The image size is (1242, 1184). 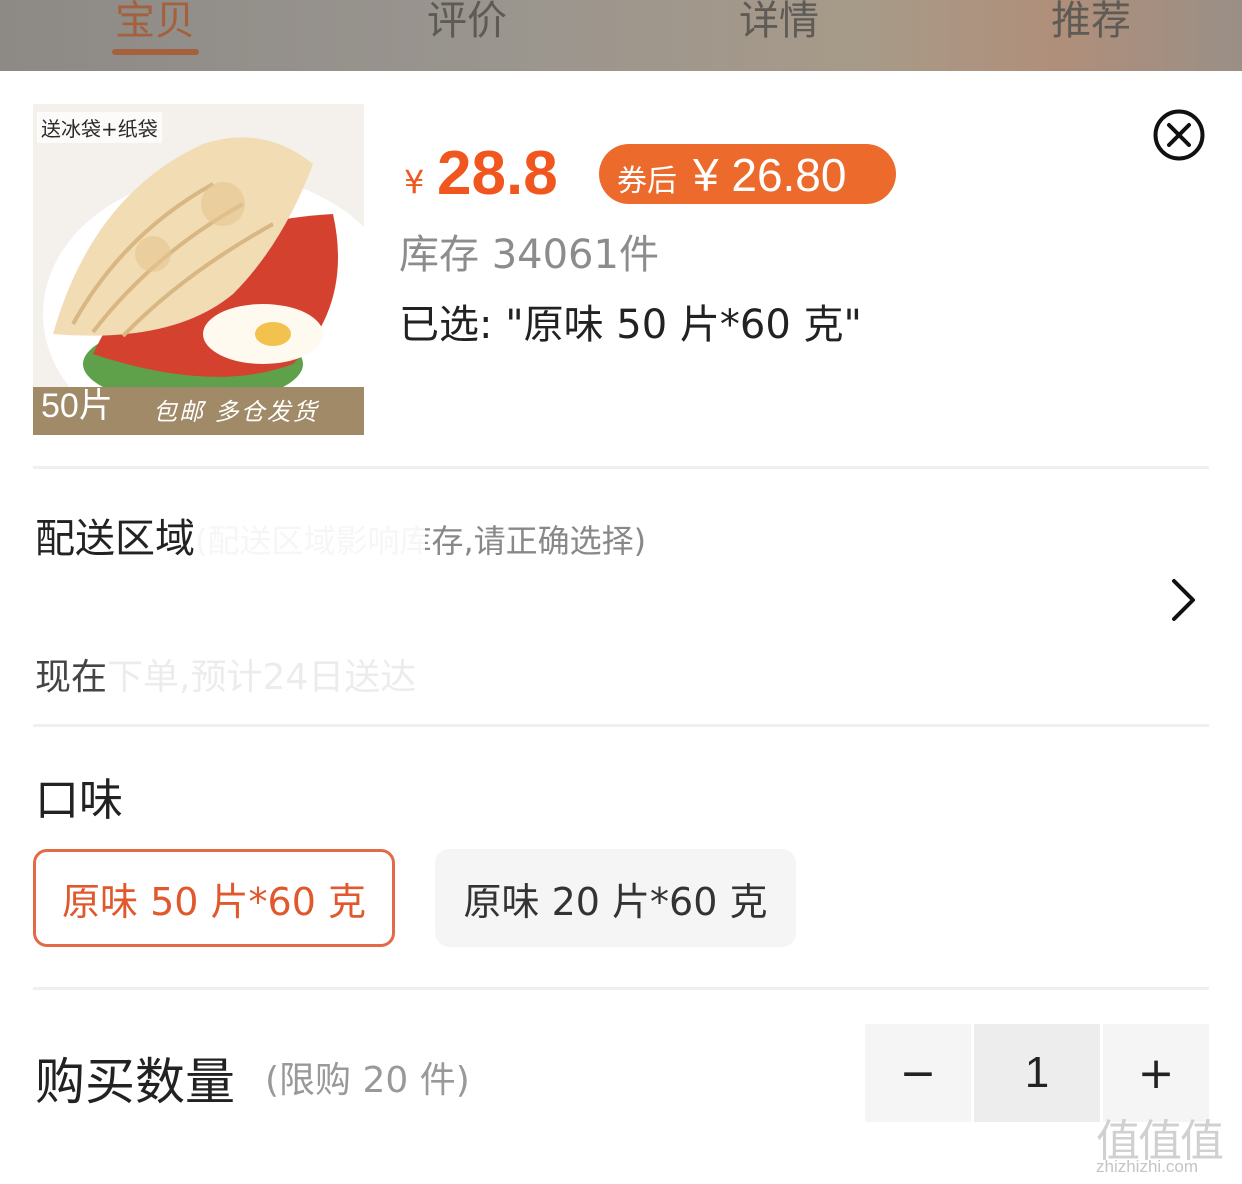 I want to click on flavor-option-20pcs: 原味 20 片*60 克, so click(x=615, y=898).